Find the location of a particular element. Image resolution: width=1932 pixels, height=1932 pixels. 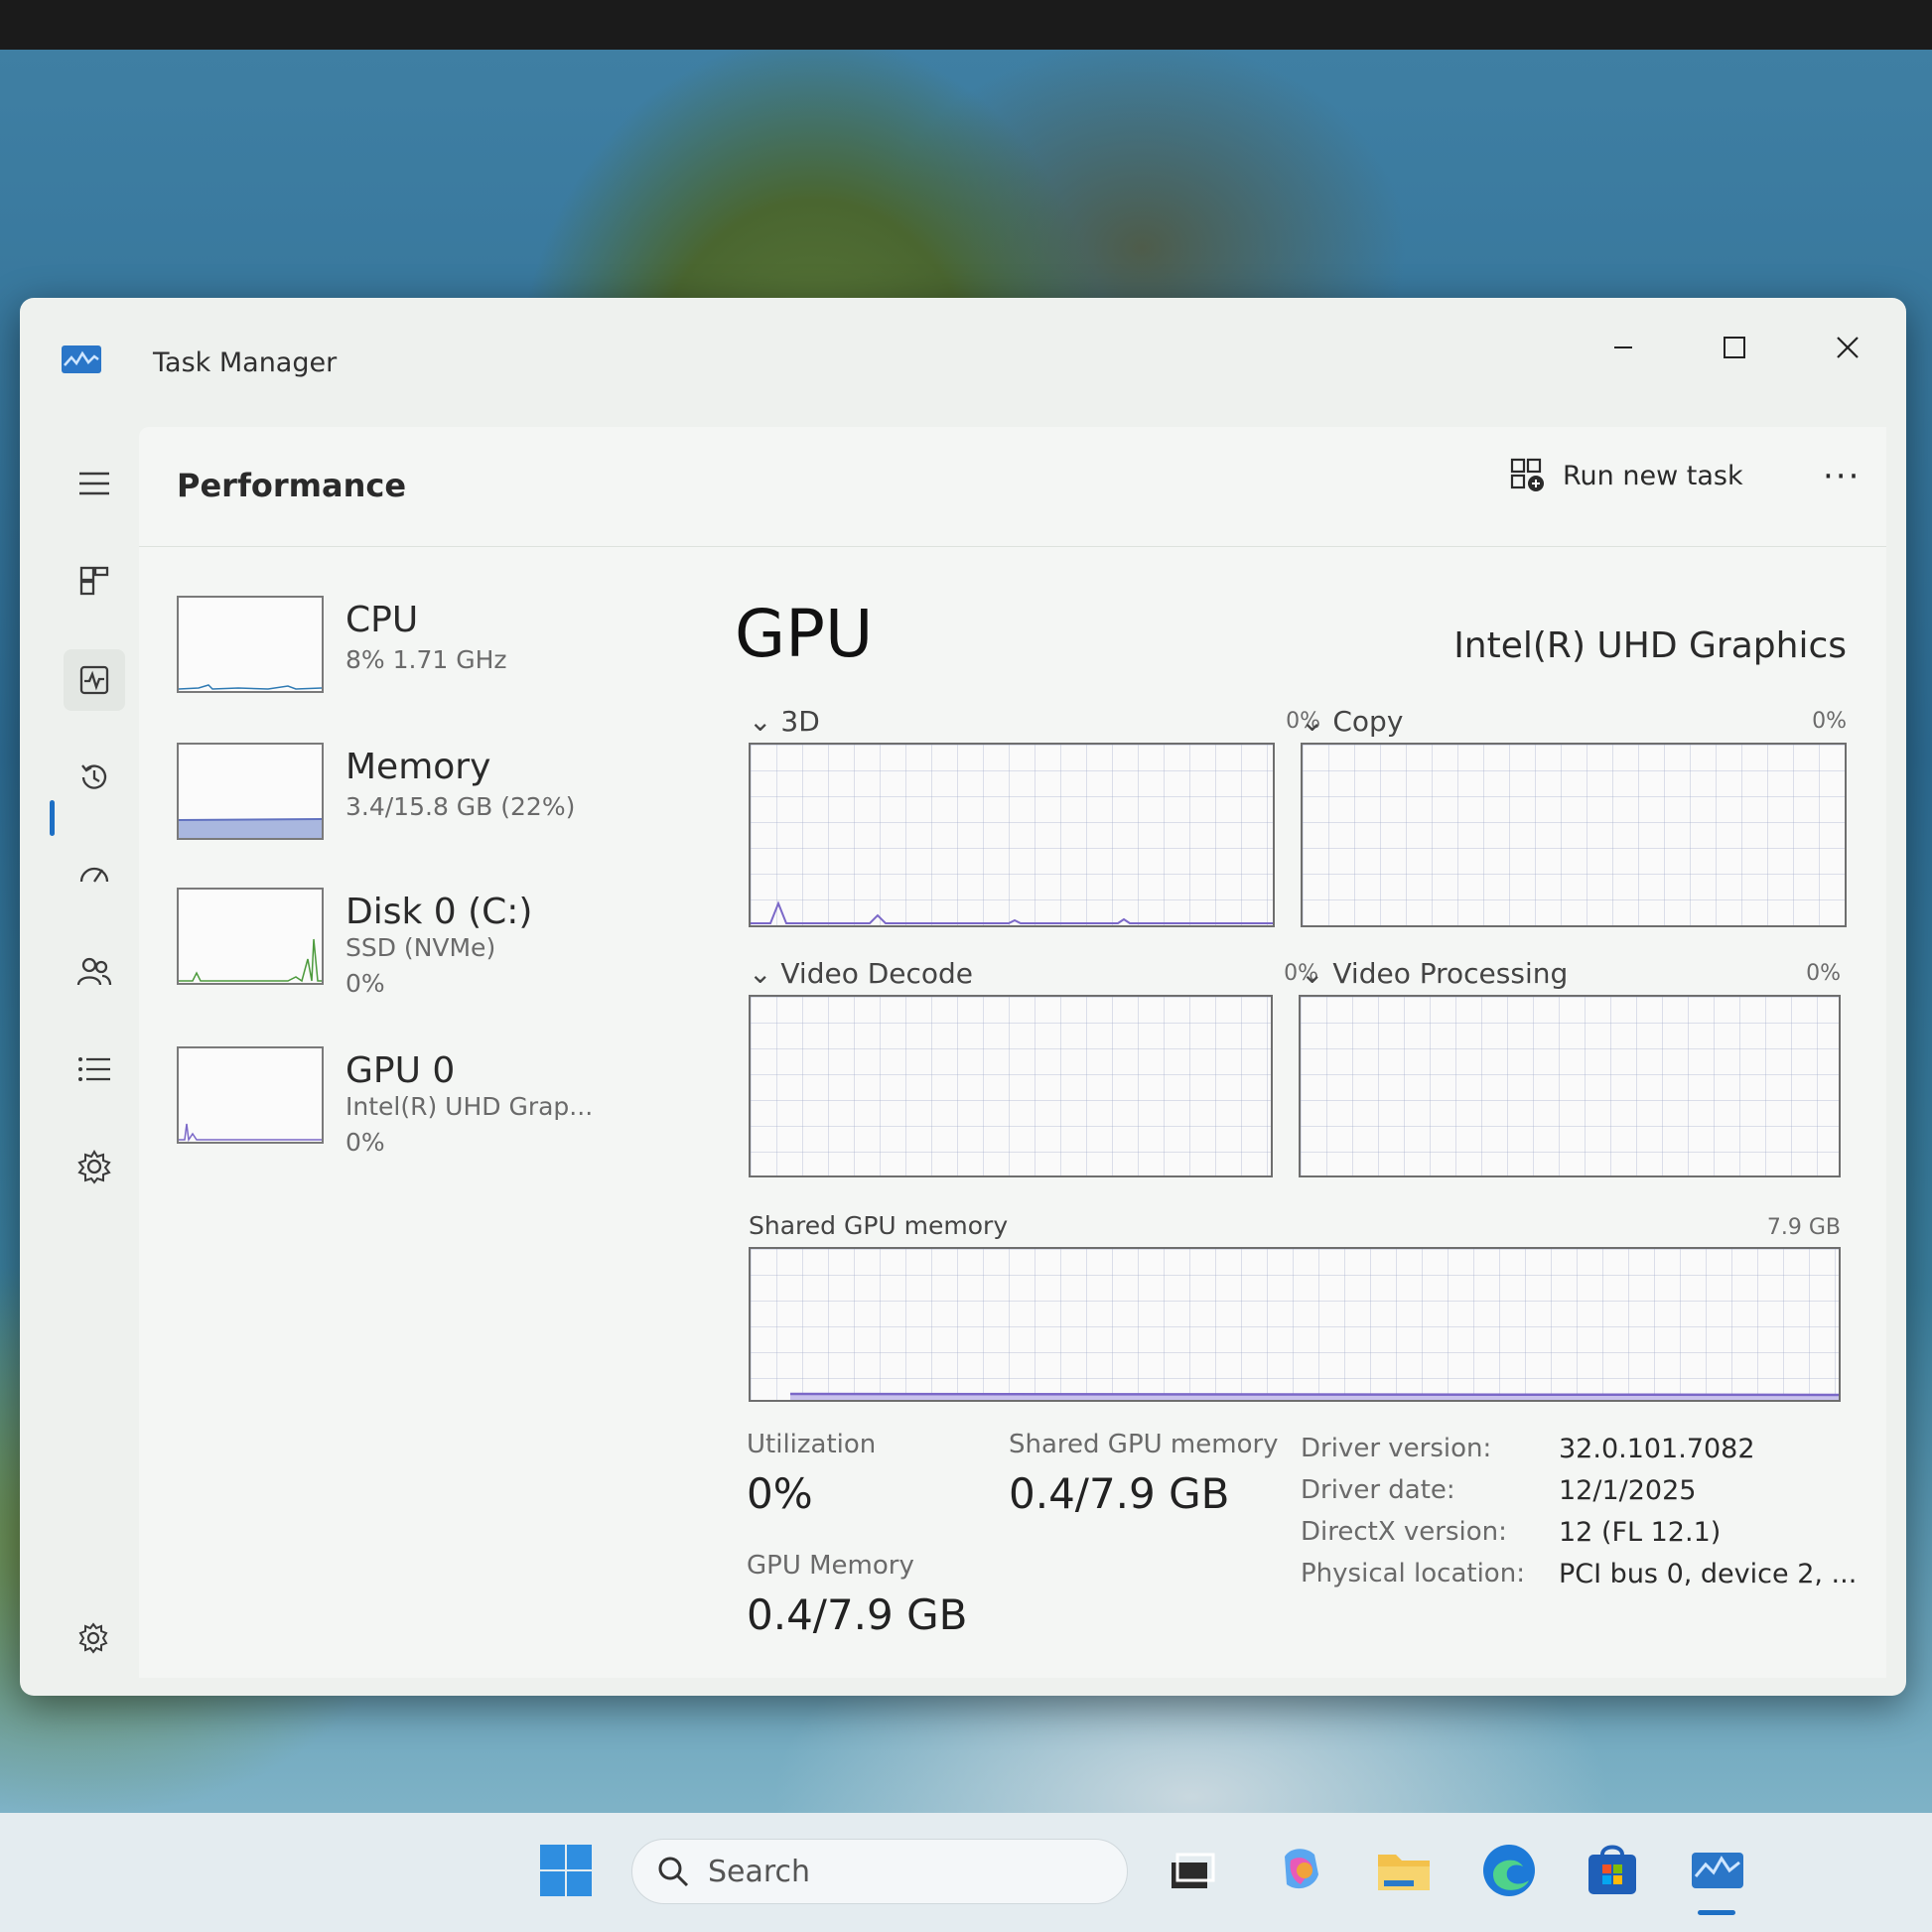

users-icon is located at coordinates (94, 971).